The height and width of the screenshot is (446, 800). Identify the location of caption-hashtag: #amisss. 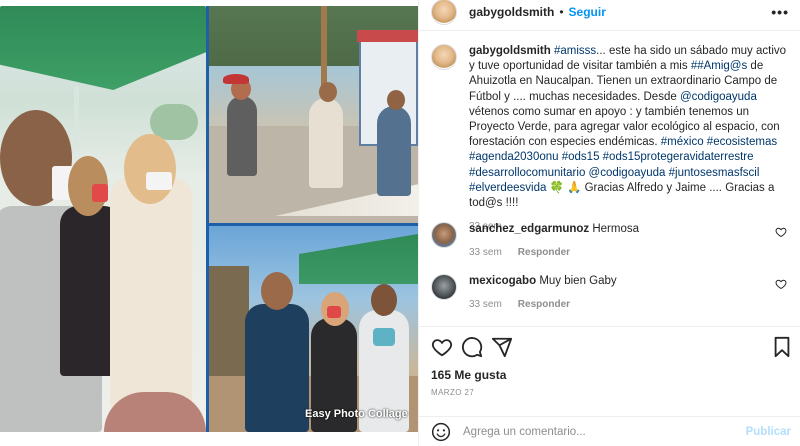
(575, 51).